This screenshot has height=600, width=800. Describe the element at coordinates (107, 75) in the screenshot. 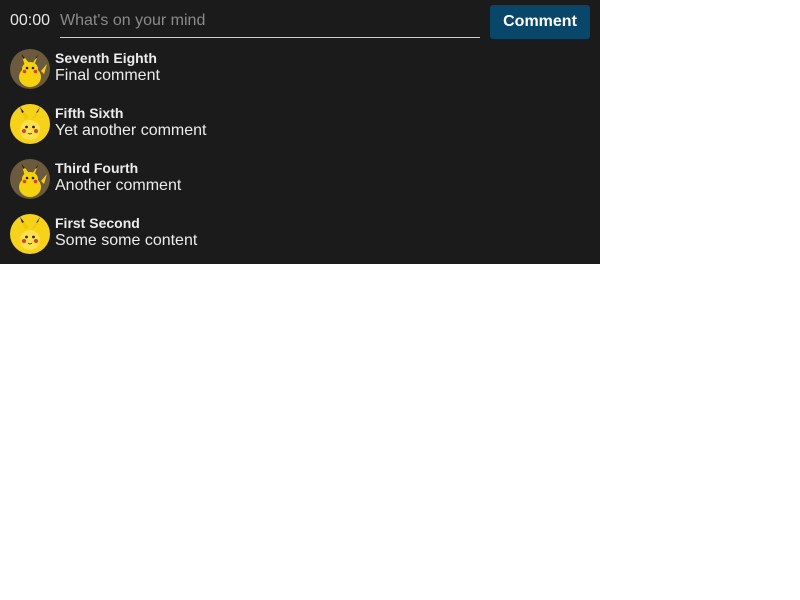

I see `comment-text: Final comment` at that location.